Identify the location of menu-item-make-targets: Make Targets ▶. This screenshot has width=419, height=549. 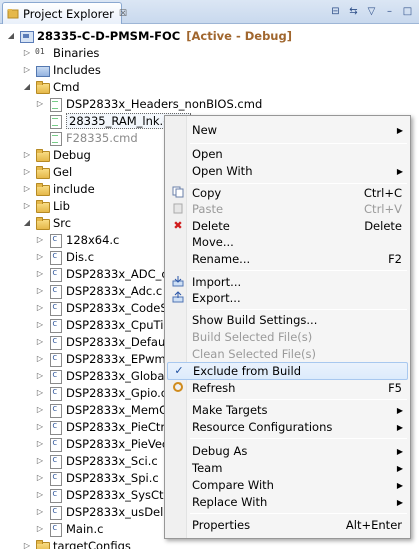
(287, 410).